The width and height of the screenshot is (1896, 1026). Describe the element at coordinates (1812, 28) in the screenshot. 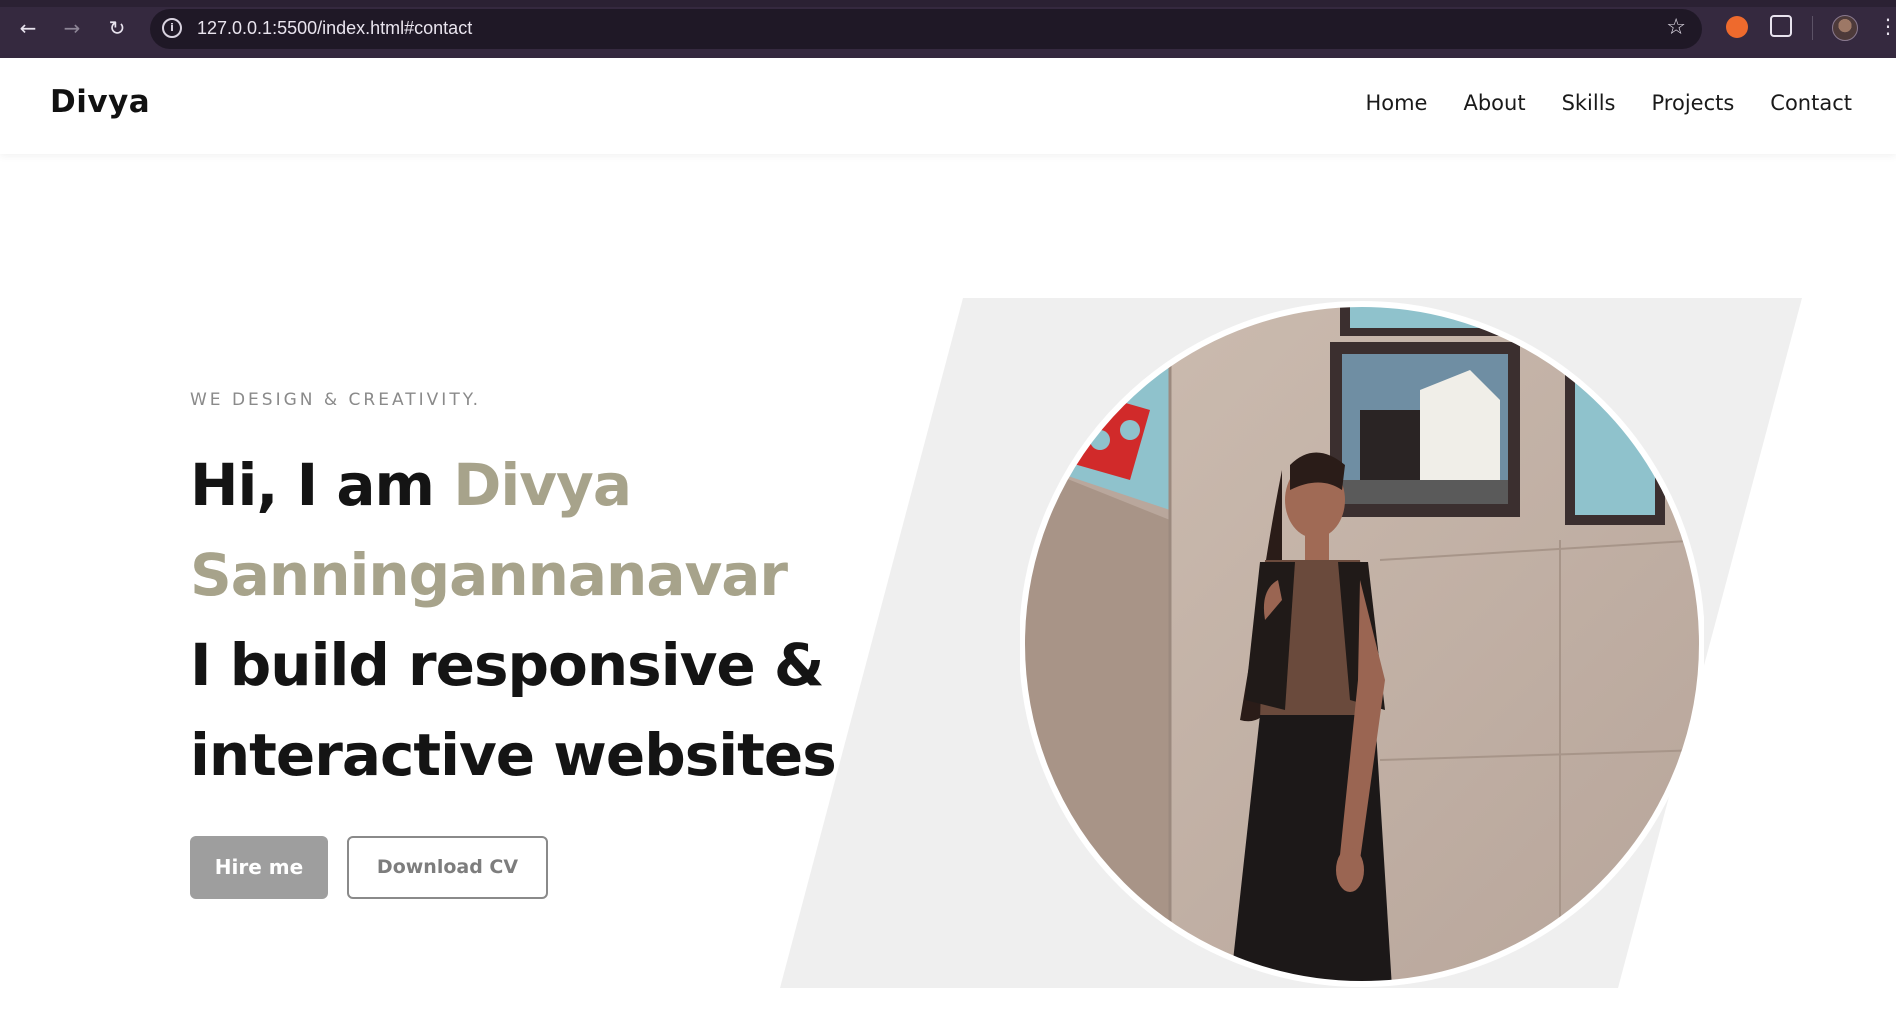

I see `toolbar-divider` at that location.